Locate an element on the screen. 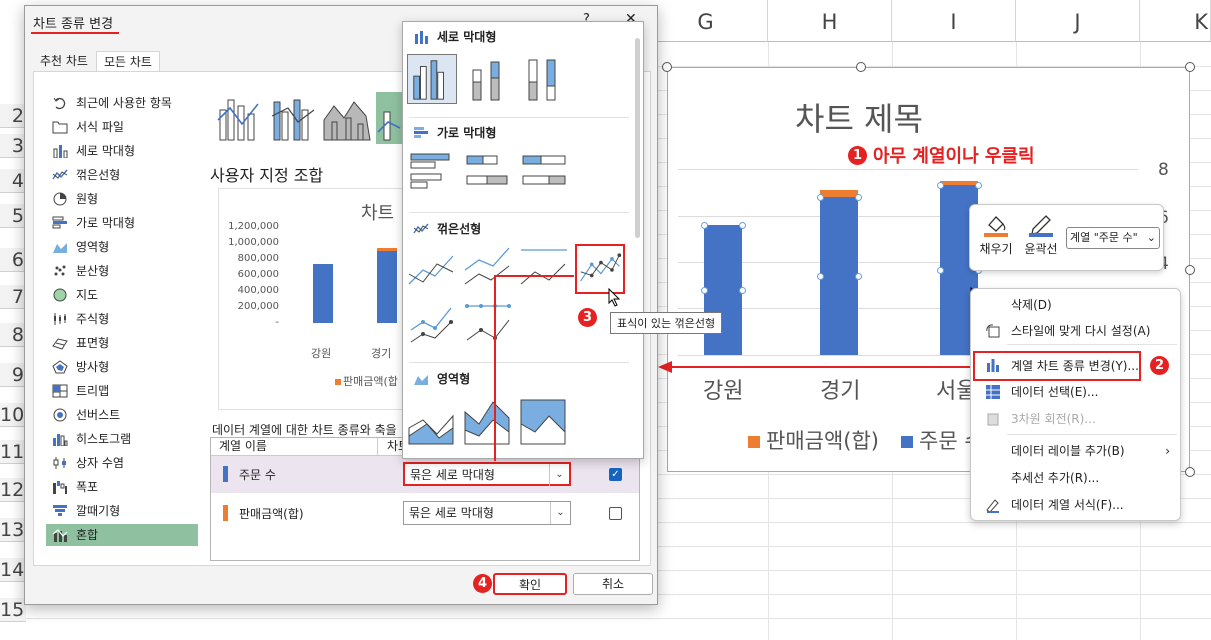 This screenshot has width=1211, height=640. gallery-stacked-line is located at coordinates (488, 269).